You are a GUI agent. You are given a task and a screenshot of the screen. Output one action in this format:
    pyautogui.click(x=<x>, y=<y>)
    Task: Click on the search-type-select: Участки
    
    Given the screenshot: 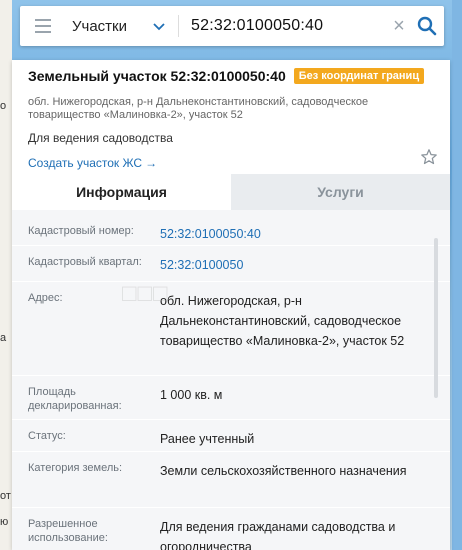 What is the action you would take?
    pyautogui.click(x=122, y=26)
    